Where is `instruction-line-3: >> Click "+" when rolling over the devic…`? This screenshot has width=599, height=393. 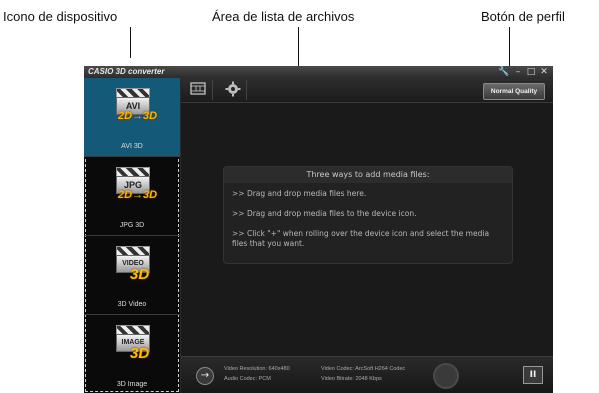 instruction-line-3: >> Click "+" when rolling over the devic… is located at coordinates (361, 238).